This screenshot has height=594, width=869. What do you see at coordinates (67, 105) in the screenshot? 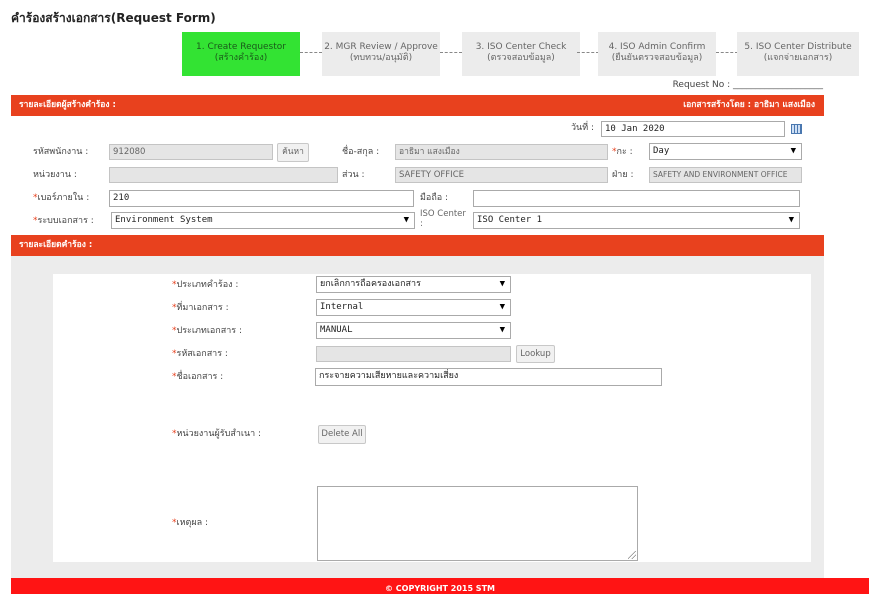
I see `section-title: รายละเอียดผู้สร้างคำร้อง :` at bounding box center [67, 105].